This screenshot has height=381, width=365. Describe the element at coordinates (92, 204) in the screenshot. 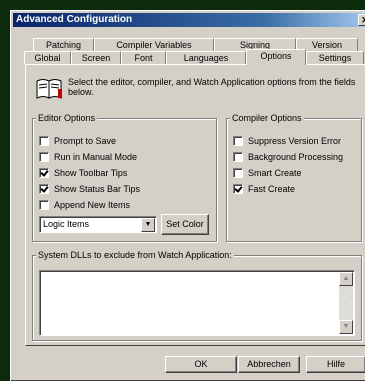

I see `checkbox-label: Append New Items` at that location.